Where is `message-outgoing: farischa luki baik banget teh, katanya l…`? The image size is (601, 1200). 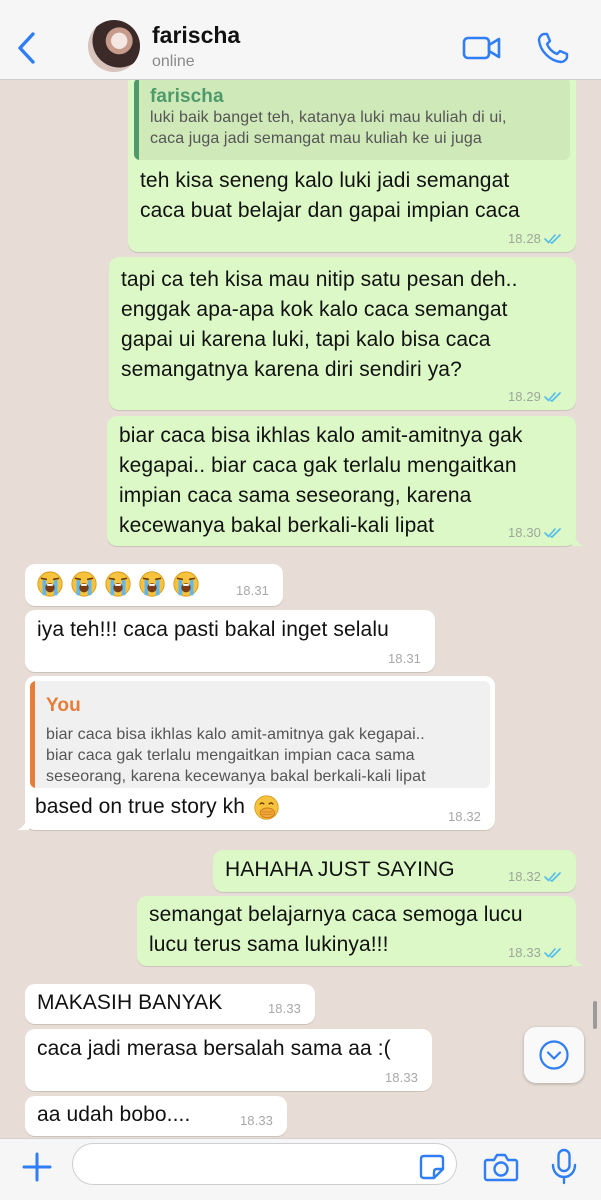 message-outgoing: farischa luki baik banget teh, katanya l… is located at coordinates (352, 166).